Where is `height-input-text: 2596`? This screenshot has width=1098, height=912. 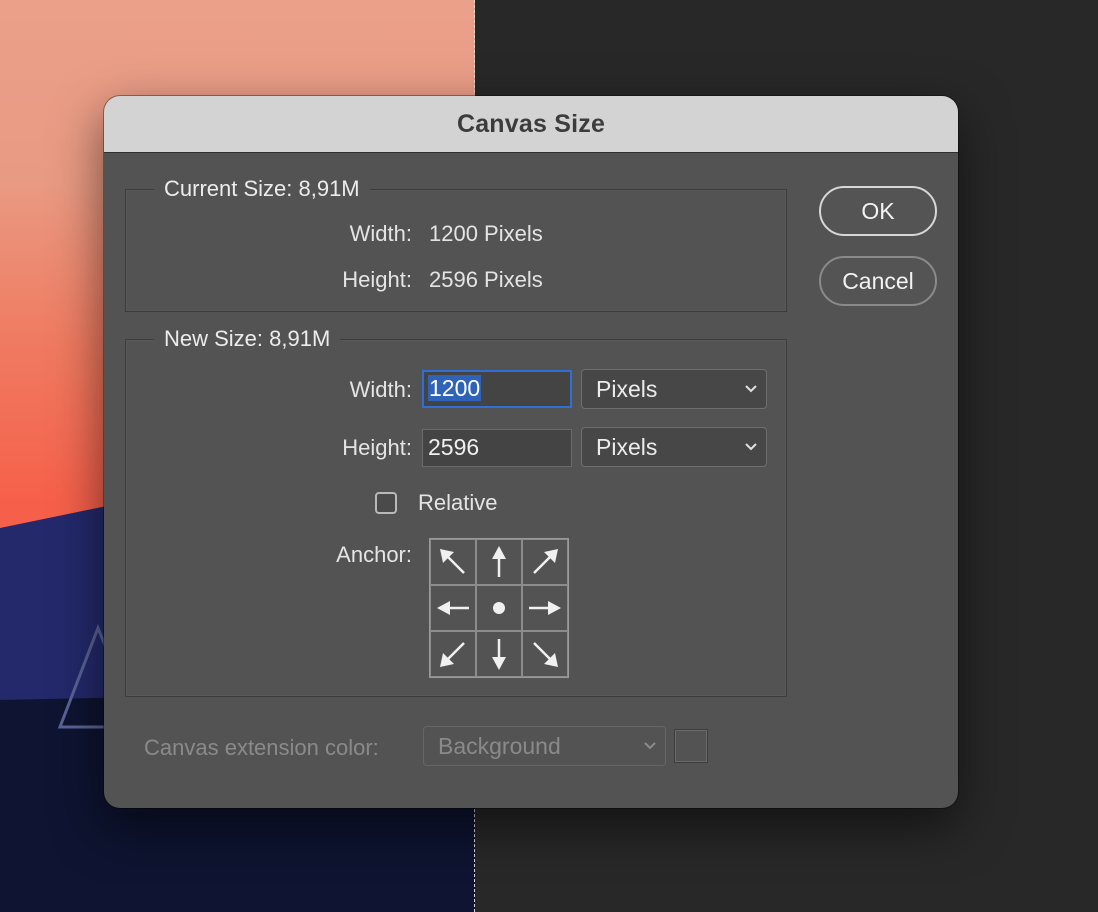
height-input-text: 2596 is located at coordinates (454, 447).